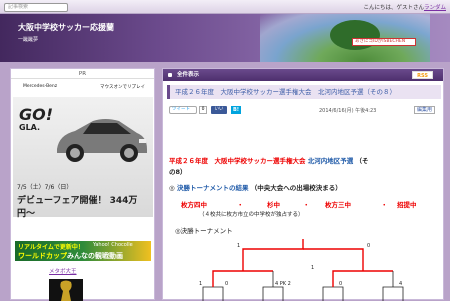 The width and height of the screenshot is (450, 301). I want to click on search-input: 記事検索, so click(36, 7).